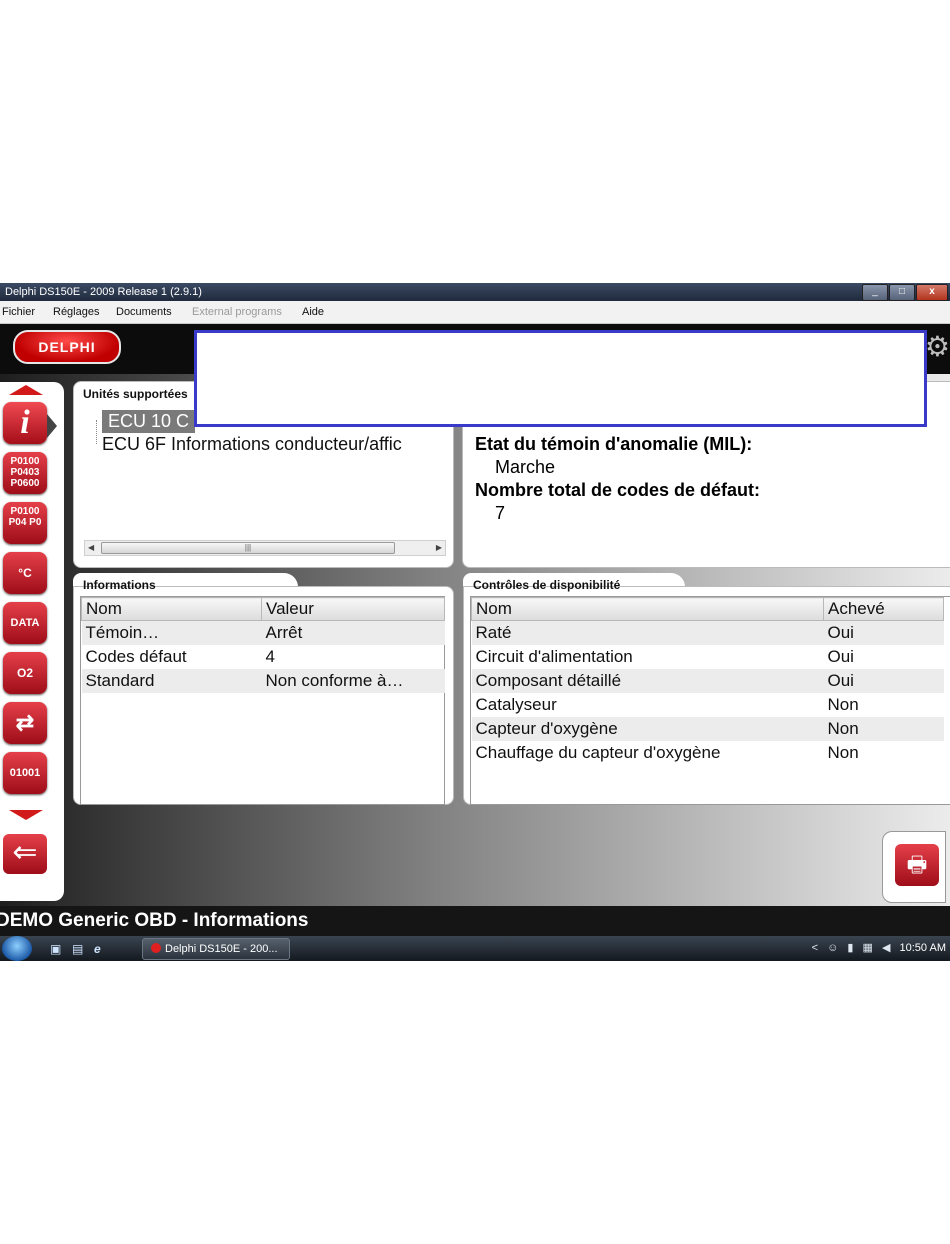 The height and width of the screenshot is (1244, 950). What do you see at coordinates (76, 312) in the screenshot?
I see `menu-reglages: Réglages` at bounding box center [76, 312].